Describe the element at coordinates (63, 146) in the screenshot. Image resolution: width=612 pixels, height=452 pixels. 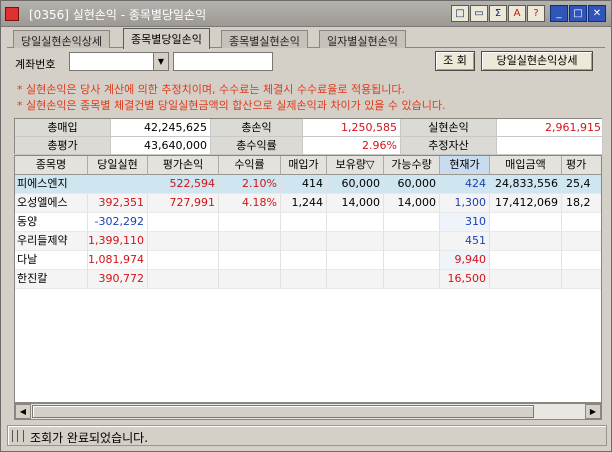
I see `total-eval-label: 총평가` at that location.